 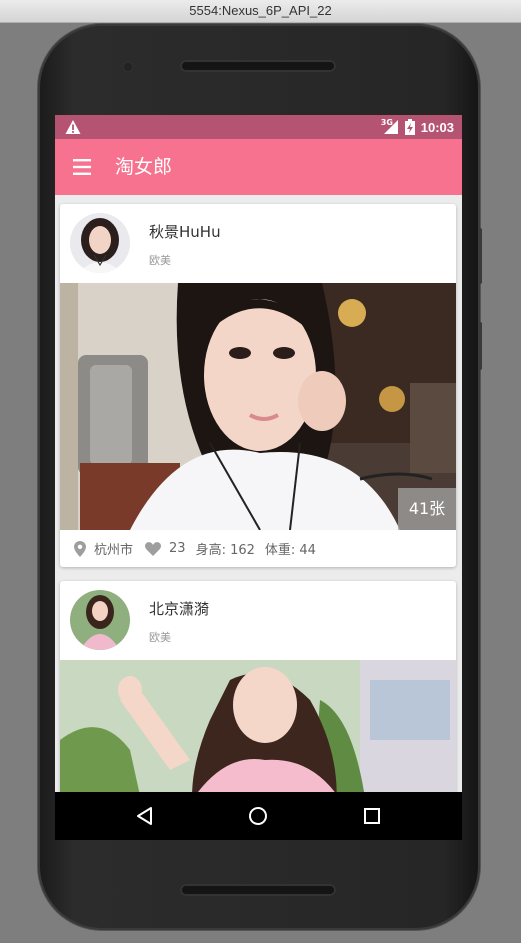 I want to click on location-pin-icon, so click(x=80, y=548).